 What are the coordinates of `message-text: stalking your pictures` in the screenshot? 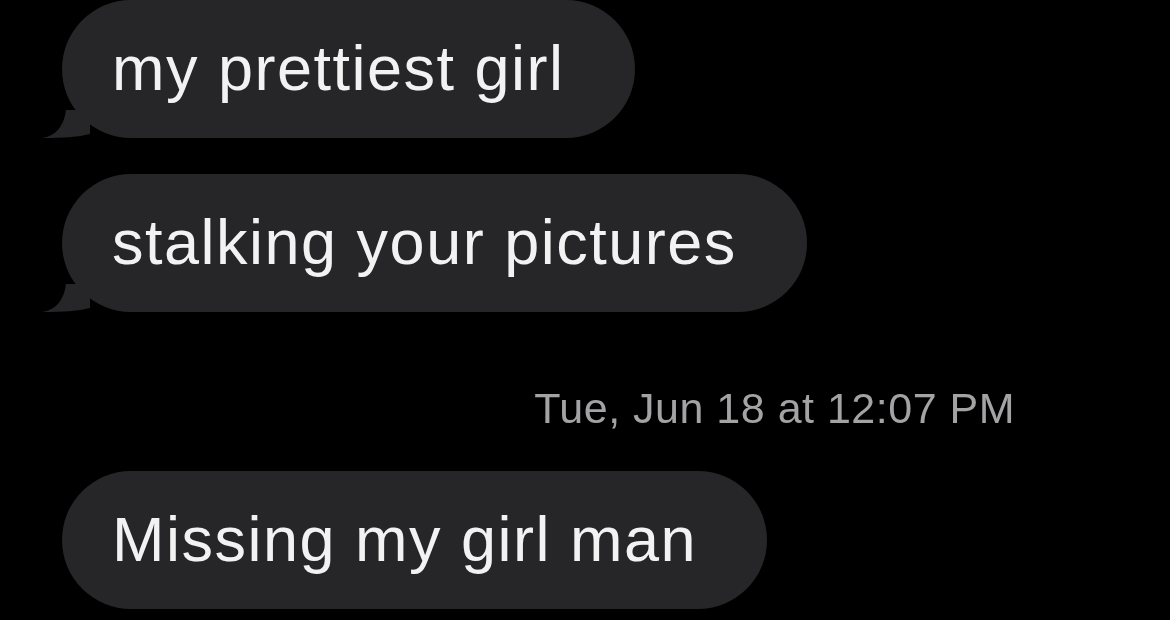 It's located at (424, 243).